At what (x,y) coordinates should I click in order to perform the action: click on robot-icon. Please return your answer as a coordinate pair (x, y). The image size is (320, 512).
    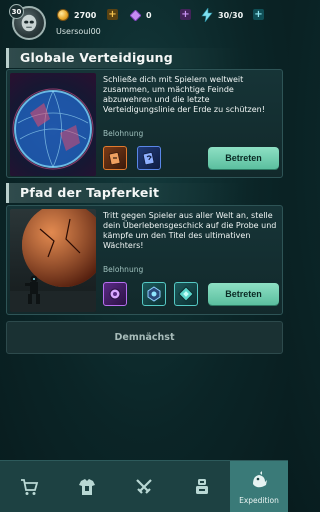
    Looking at the image, I should click on (202, 486).